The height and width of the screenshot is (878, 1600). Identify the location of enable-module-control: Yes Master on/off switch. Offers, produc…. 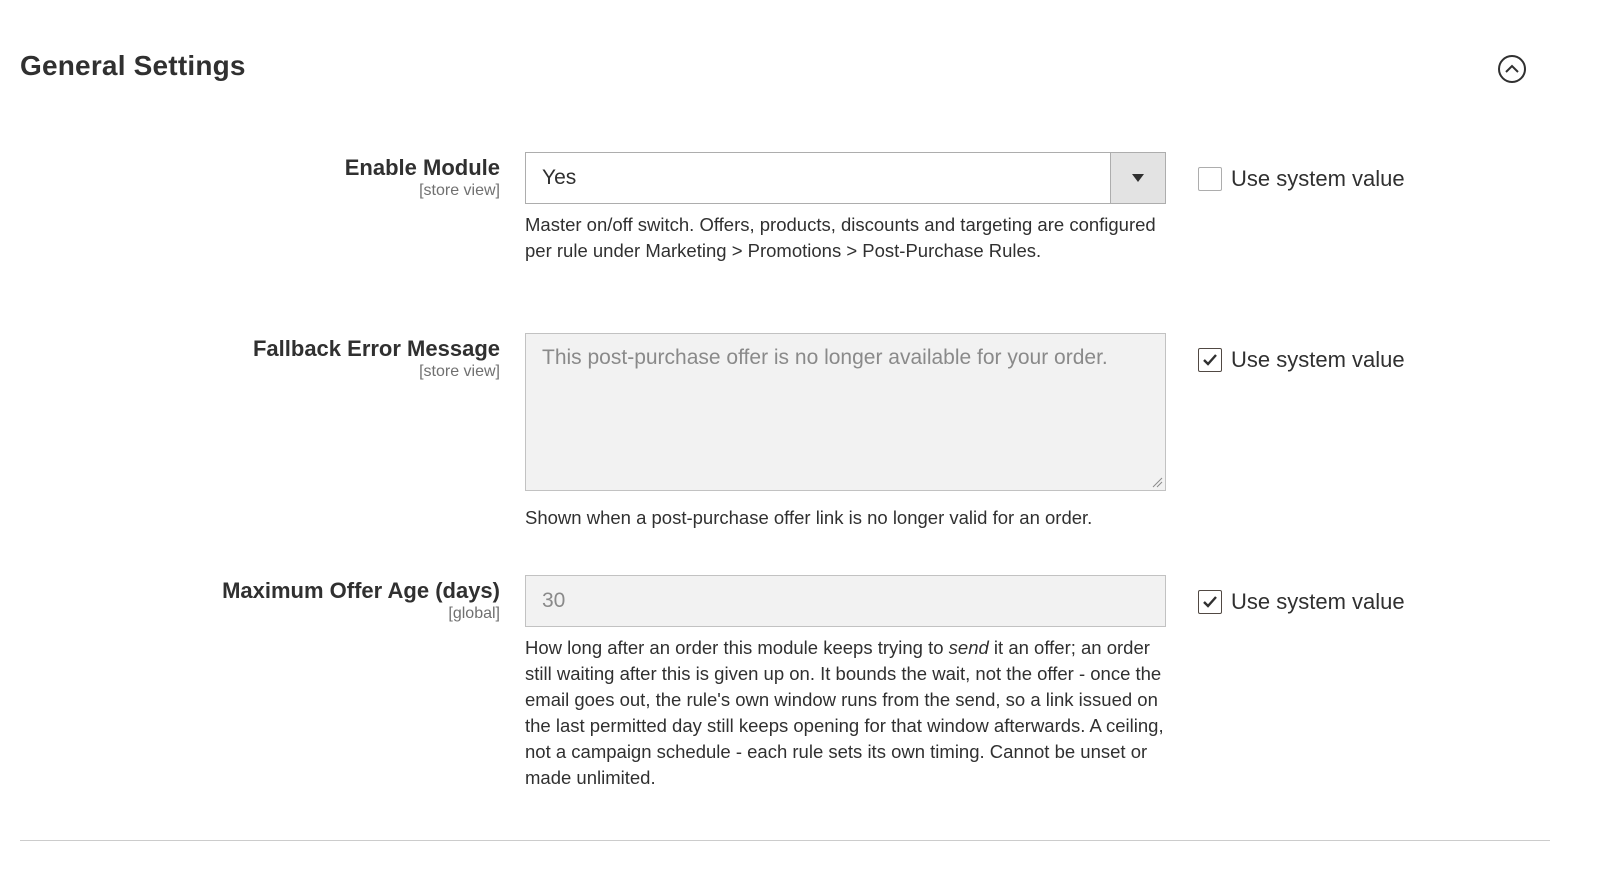
(845, 208).